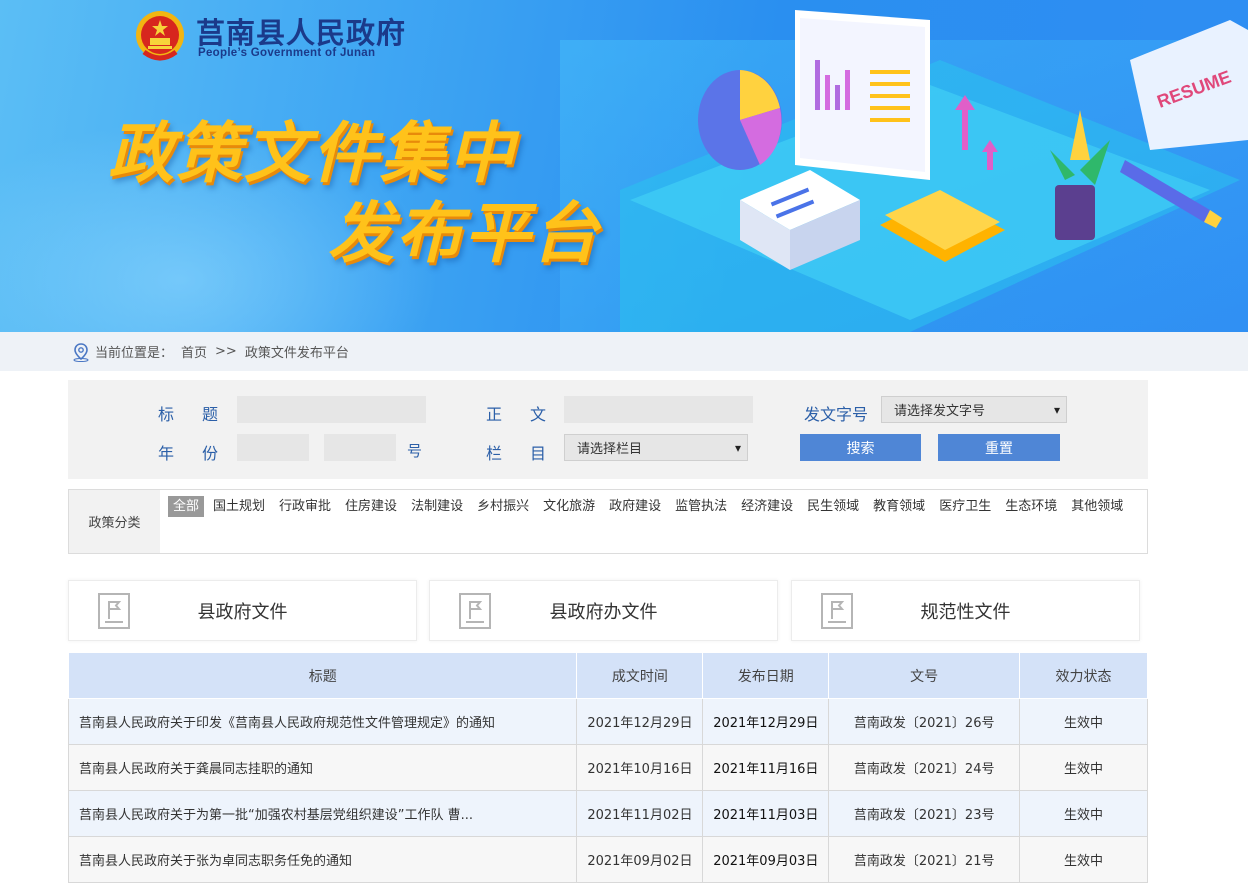 The image size is (1248, 888). I want to click on row-number: 莒南政发〔2021〕21号, so click(924, 859).